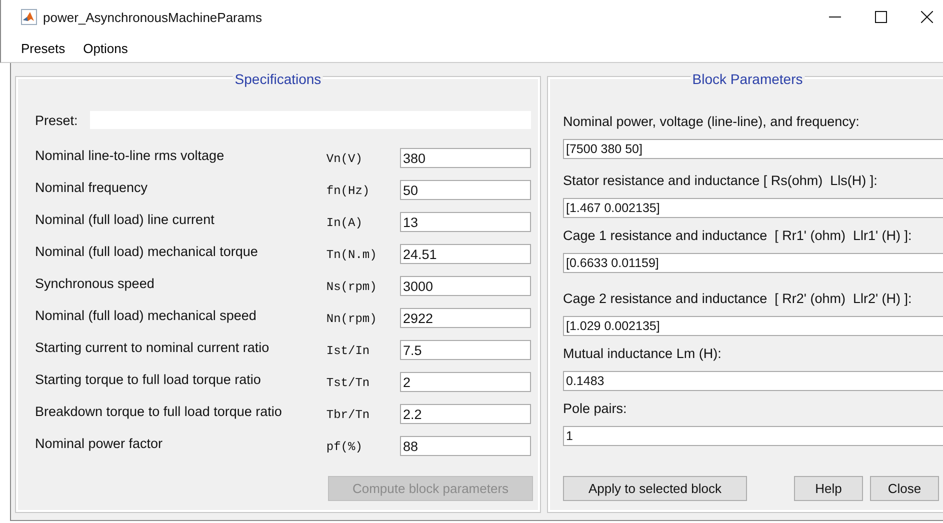 This screenshot has height=523, width=943. I want to click on parameter-label: Stator resistance and inductance [ Rs(ohm) Lls(H) ]:, so click(720, 180).